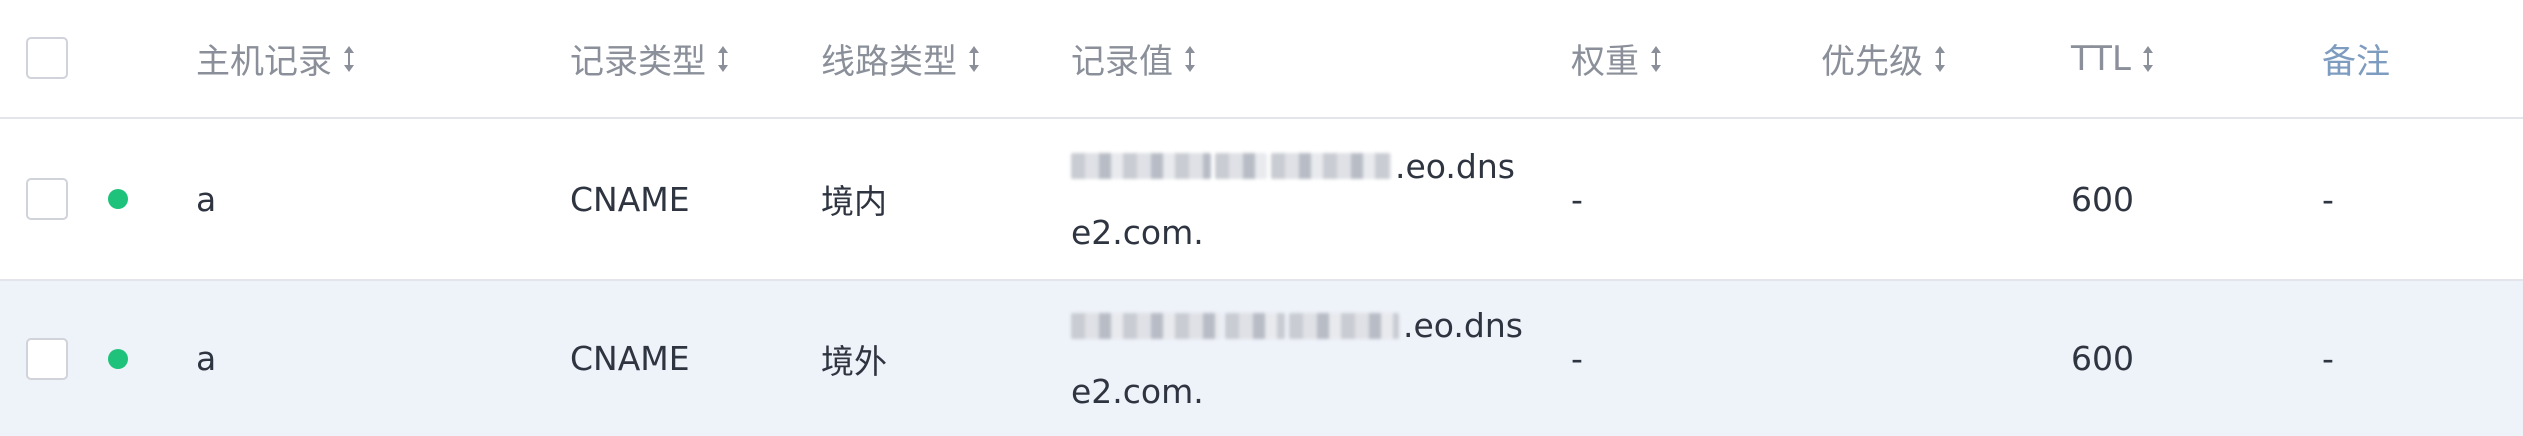 This screenshot has width=2523, height=436. Describe the element at coordinates (1884, 58) in the screenshot. I see `column-header-priority: 优先级` at that location.